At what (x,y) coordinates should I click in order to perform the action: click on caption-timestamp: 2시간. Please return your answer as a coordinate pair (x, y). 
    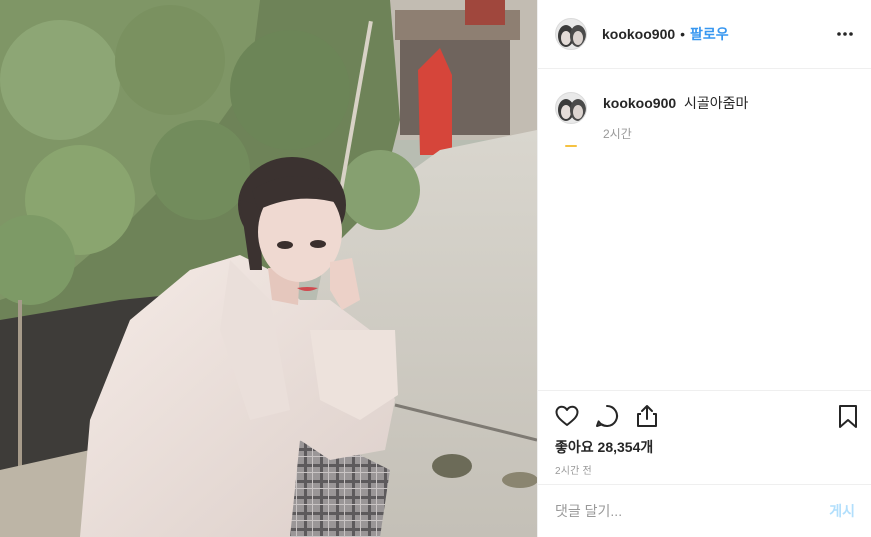
    Looking at the image, I should click on (675, 133).